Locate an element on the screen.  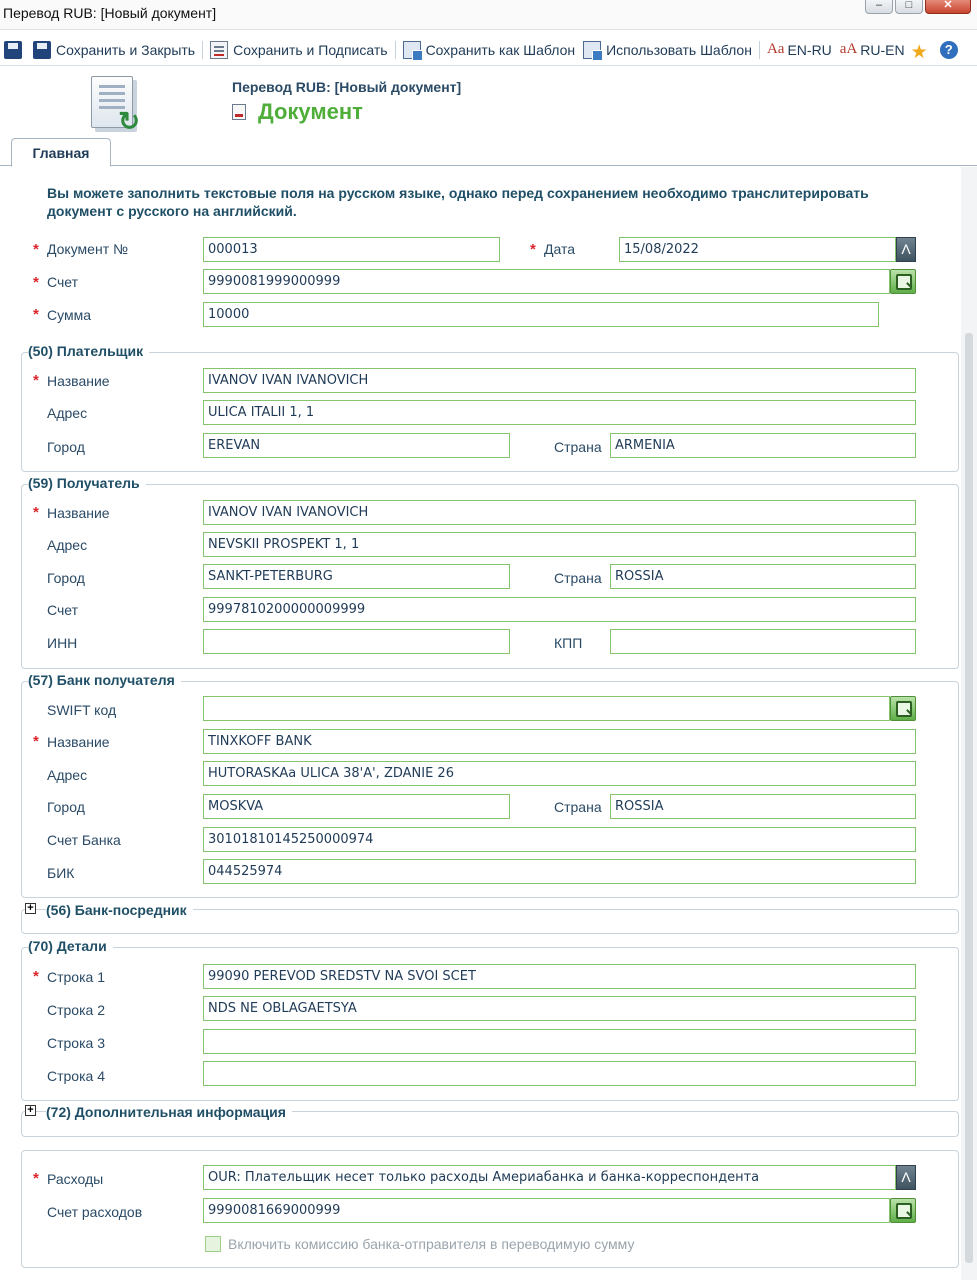
payer-legend: (50) Плательщик is located at coordinates (89, 351).